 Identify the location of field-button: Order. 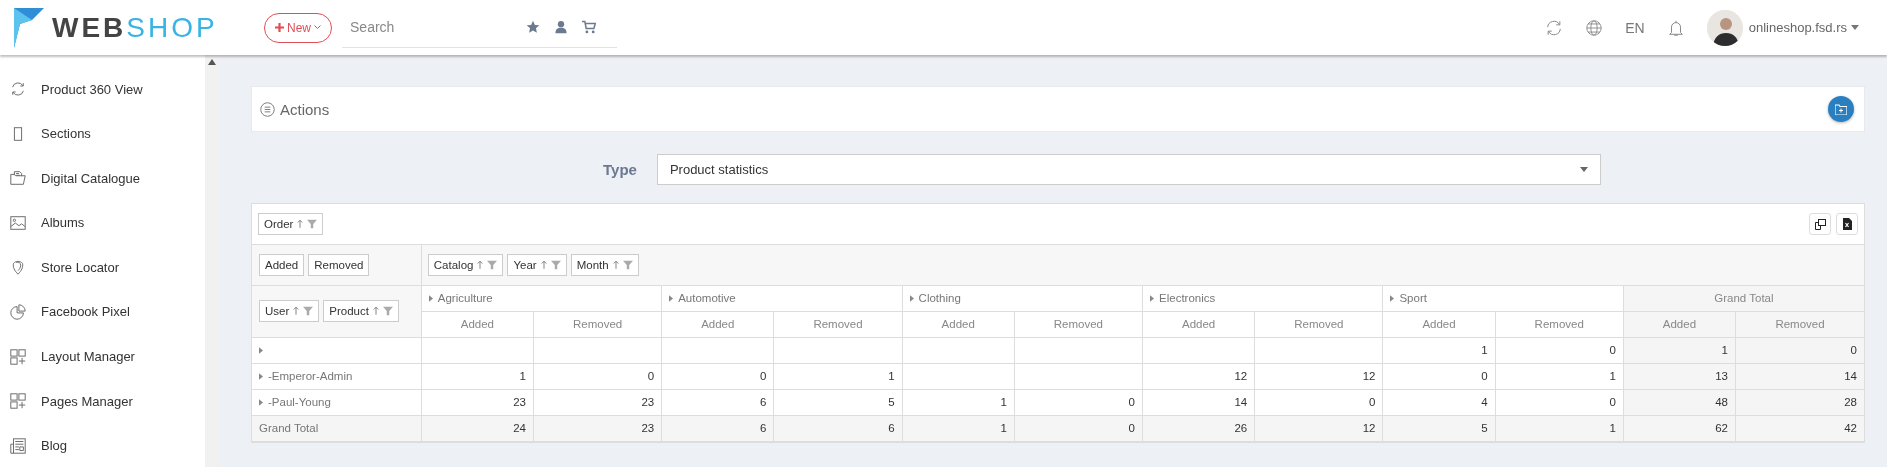
(291, 224).